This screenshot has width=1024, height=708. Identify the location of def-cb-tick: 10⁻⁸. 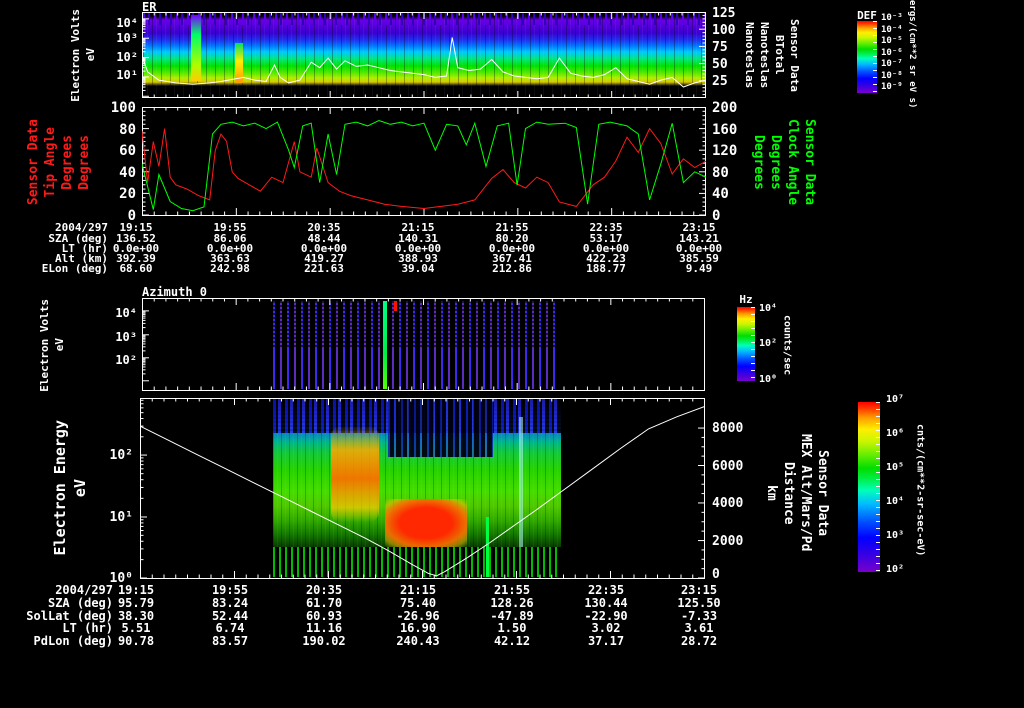
(892, 76).